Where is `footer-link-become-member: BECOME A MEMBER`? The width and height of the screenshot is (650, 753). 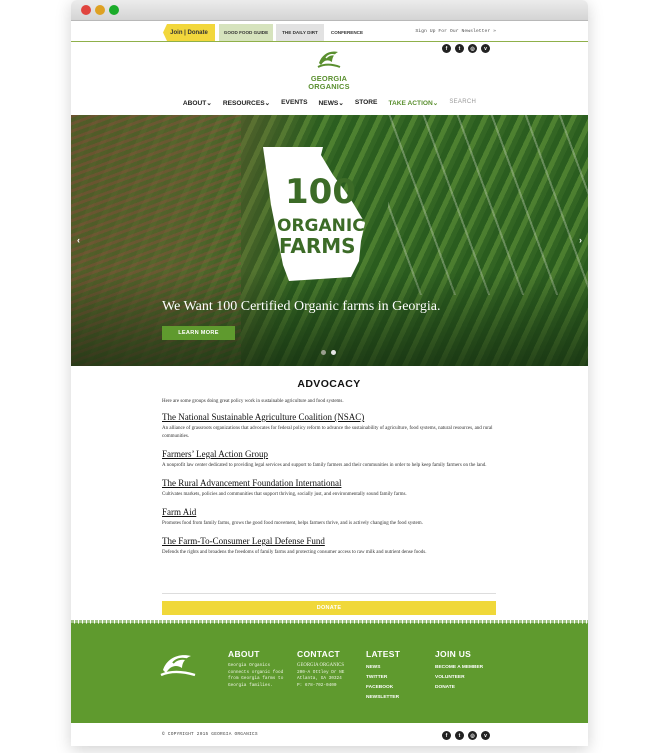 footer-link-become-member: BECOME A MEMBER is located at coordinates (470, 668).